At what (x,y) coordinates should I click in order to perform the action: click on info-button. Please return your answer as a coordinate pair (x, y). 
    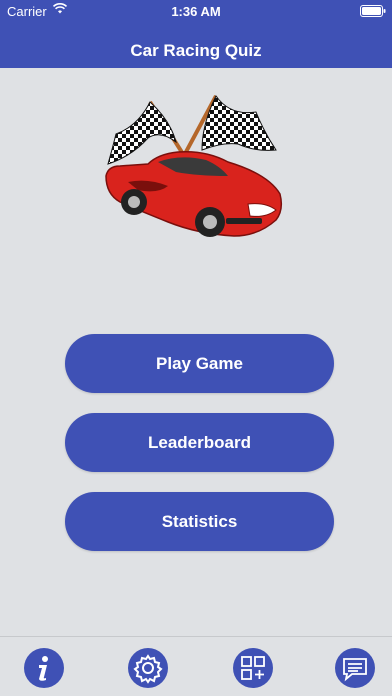
    Looking at the image, I should click on (44, 668).